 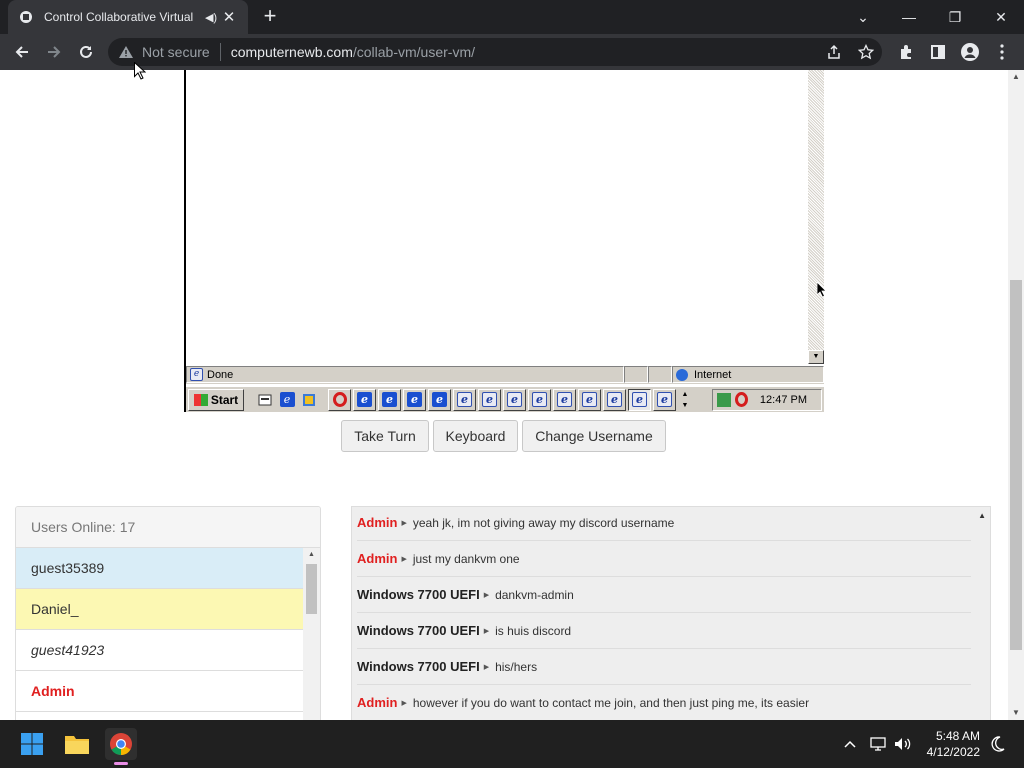 I want to click on channels-icon, so click(x=309, y=400).